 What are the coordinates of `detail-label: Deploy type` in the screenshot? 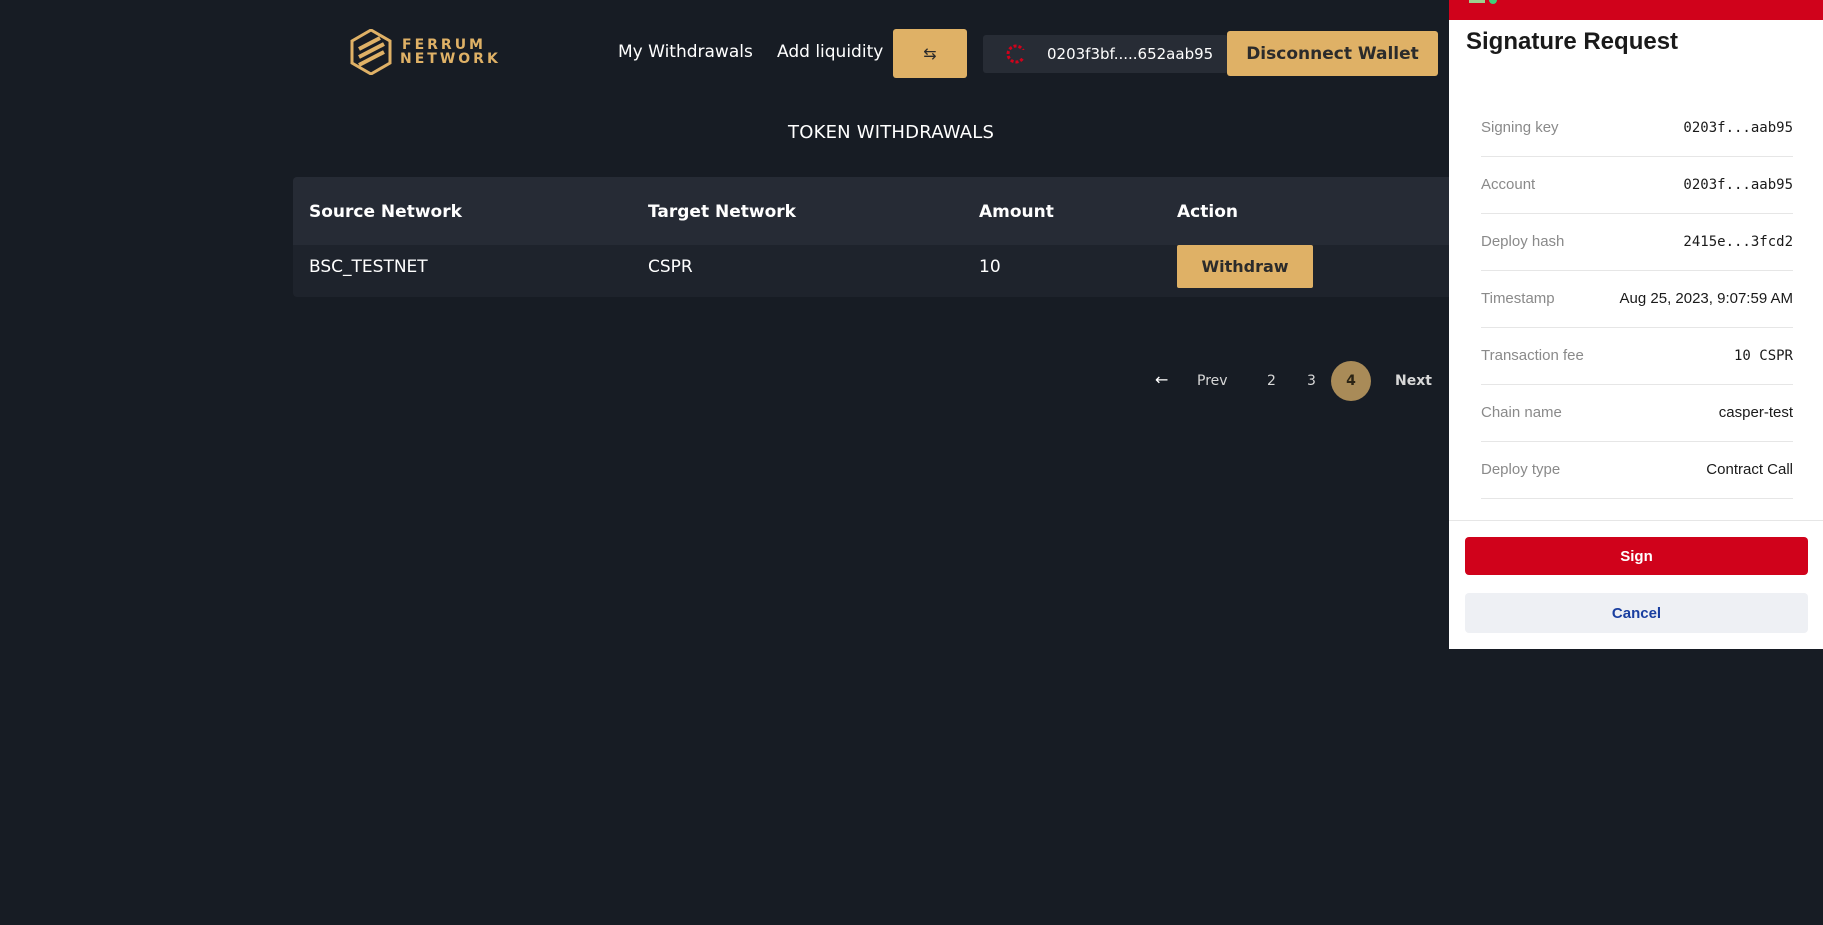 It's located at (1521, 469).